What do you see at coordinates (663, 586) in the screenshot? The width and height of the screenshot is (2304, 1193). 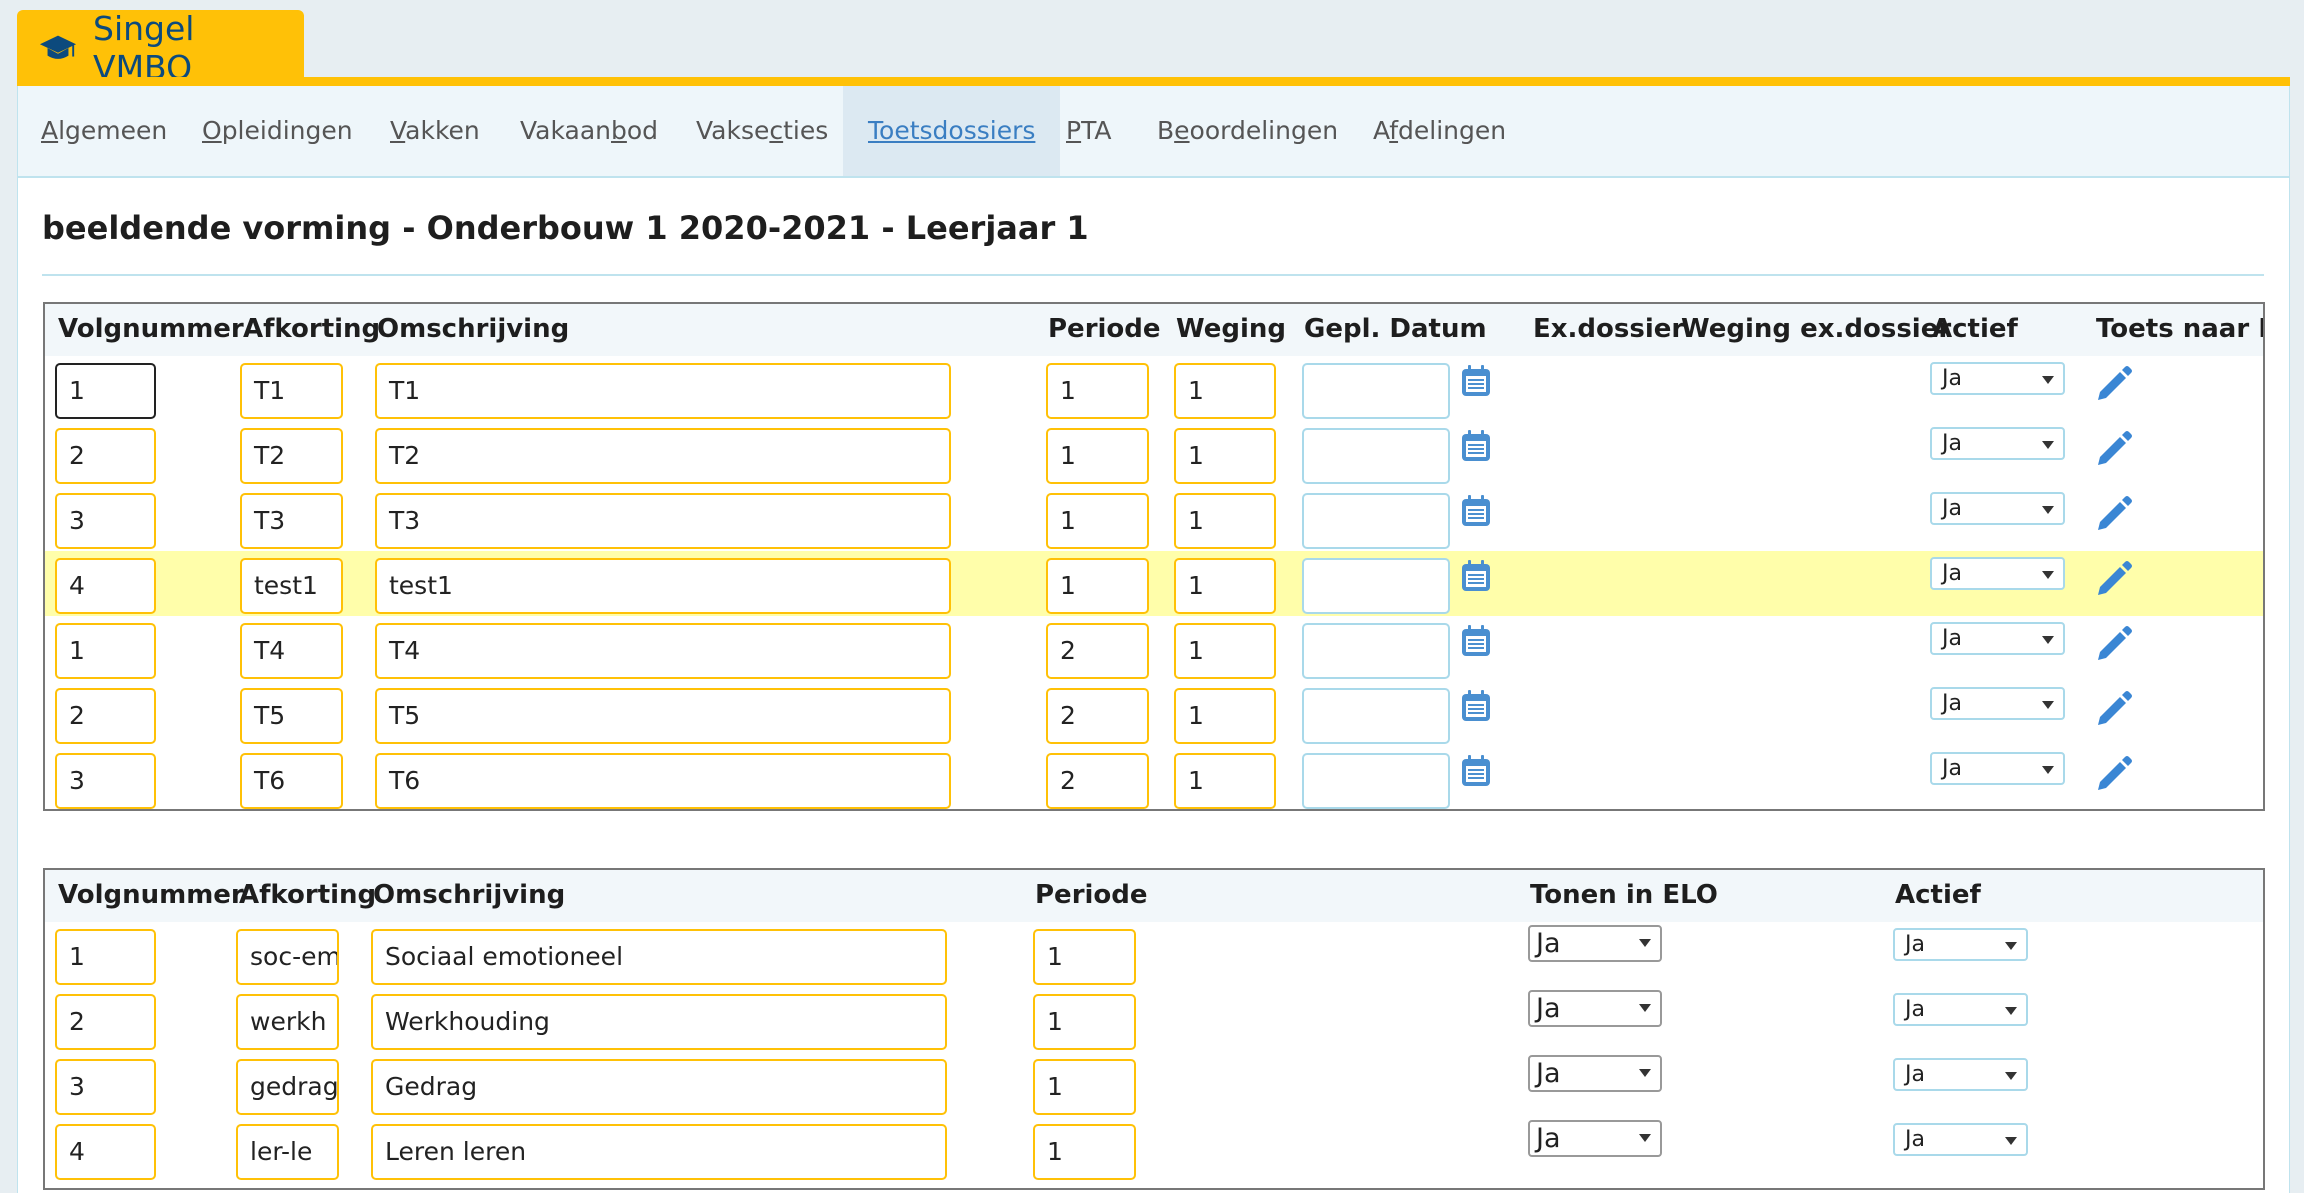 I see `omschrijving-input: test1` at bounding box center [663, 586].